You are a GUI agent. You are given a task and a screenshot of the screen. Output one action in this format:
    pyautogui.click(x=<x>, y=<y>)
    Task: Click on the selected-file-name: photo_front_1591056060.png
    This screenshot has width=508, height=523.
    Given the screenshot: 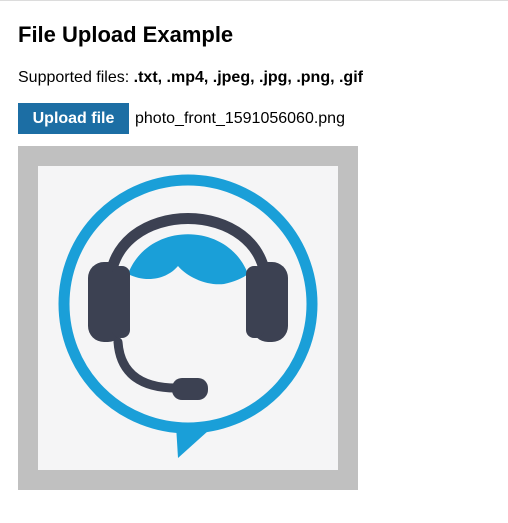 What is the action you would take?
    pyautogui.click(x=240, y=118)
    